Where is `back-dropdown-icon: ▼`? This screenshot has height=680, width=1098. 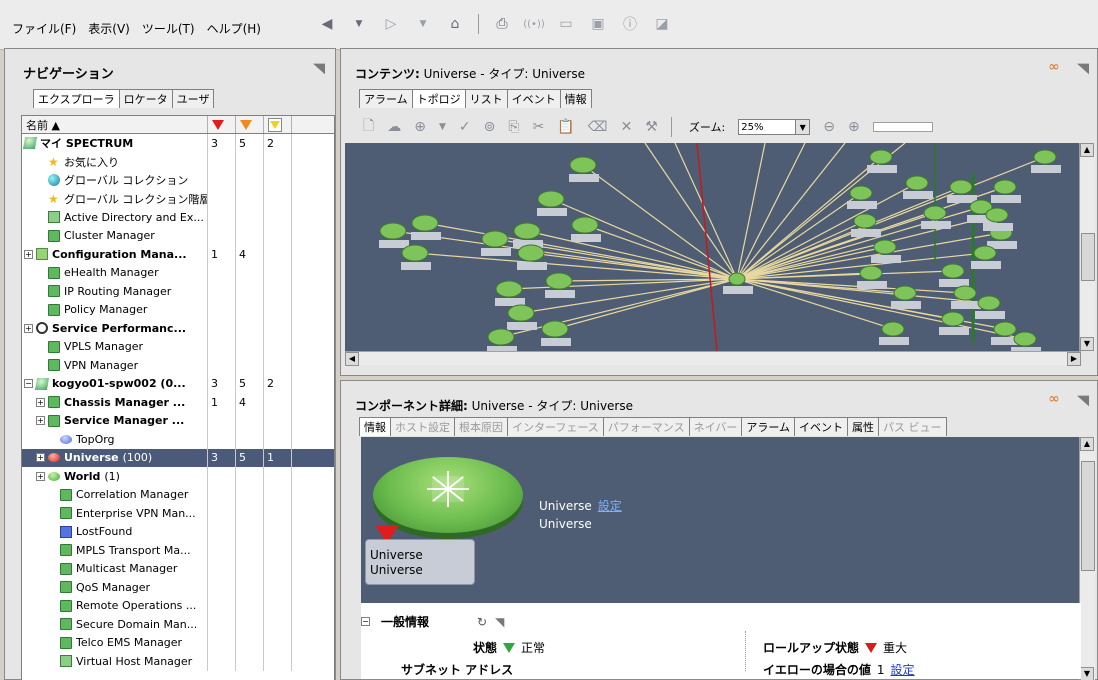
back-dropdown-icon: ▼ is located at coordinates (359, 24).